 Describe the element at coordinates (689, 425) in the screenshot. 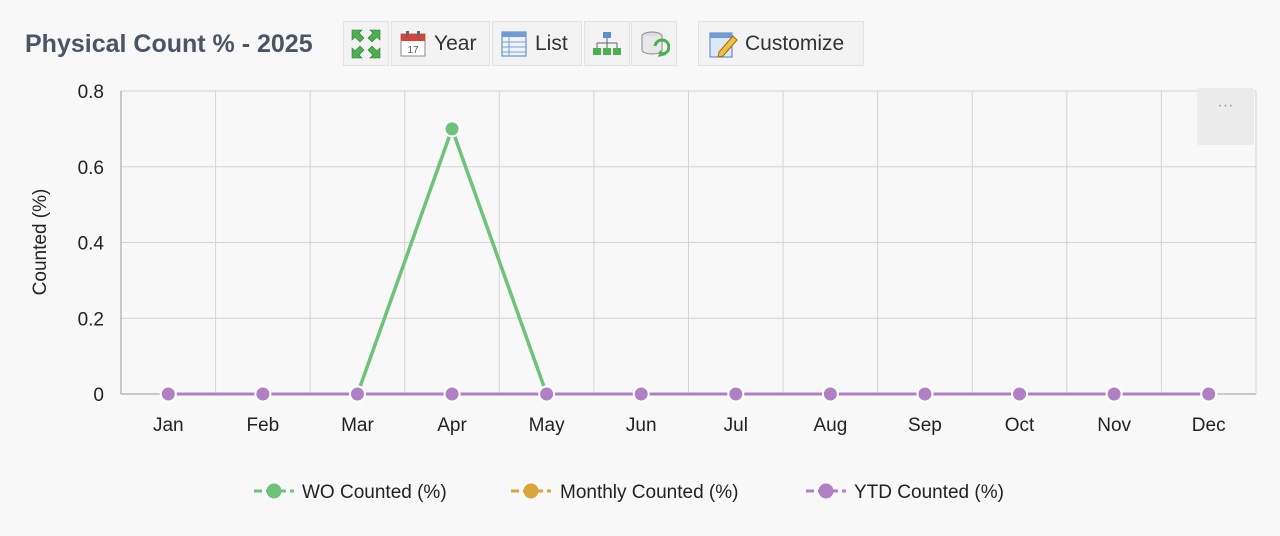

I see `x-axis: Jan Feb Mar Apr May Jun Jul Aug Sep Oct Nov Dec` at that location.